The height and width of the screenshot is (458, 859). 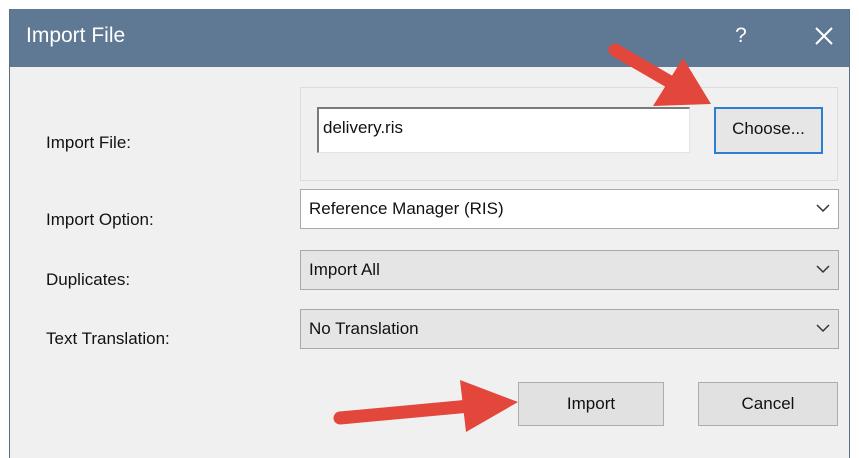 I want to click on help-button: ?, so click(x=741, y=36).